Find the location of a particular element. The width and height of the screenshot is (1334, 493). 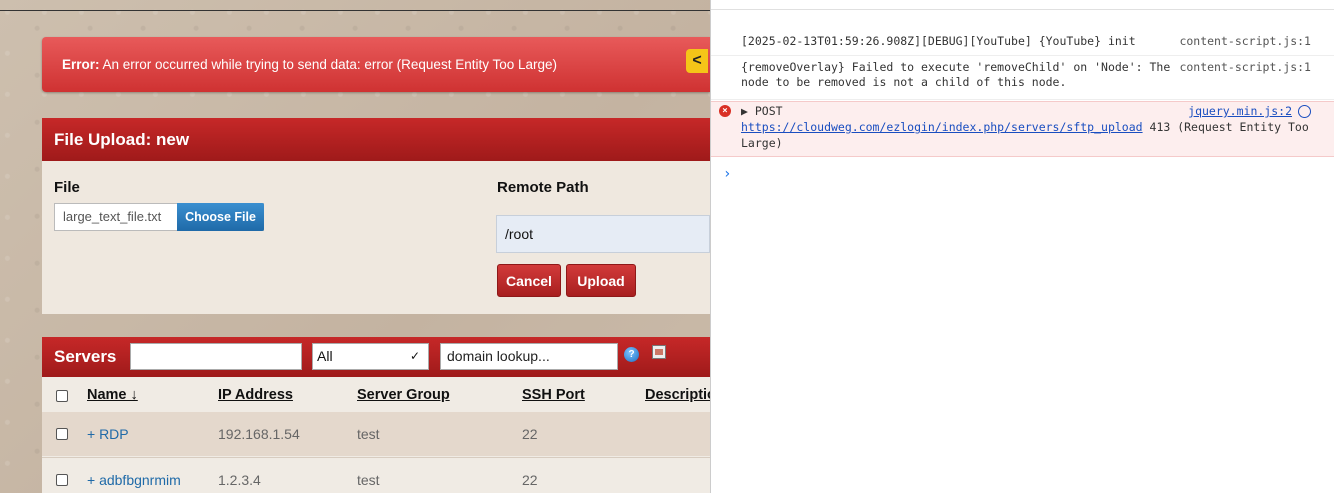

upload-button: Upload is located at coordinates (601, 280).